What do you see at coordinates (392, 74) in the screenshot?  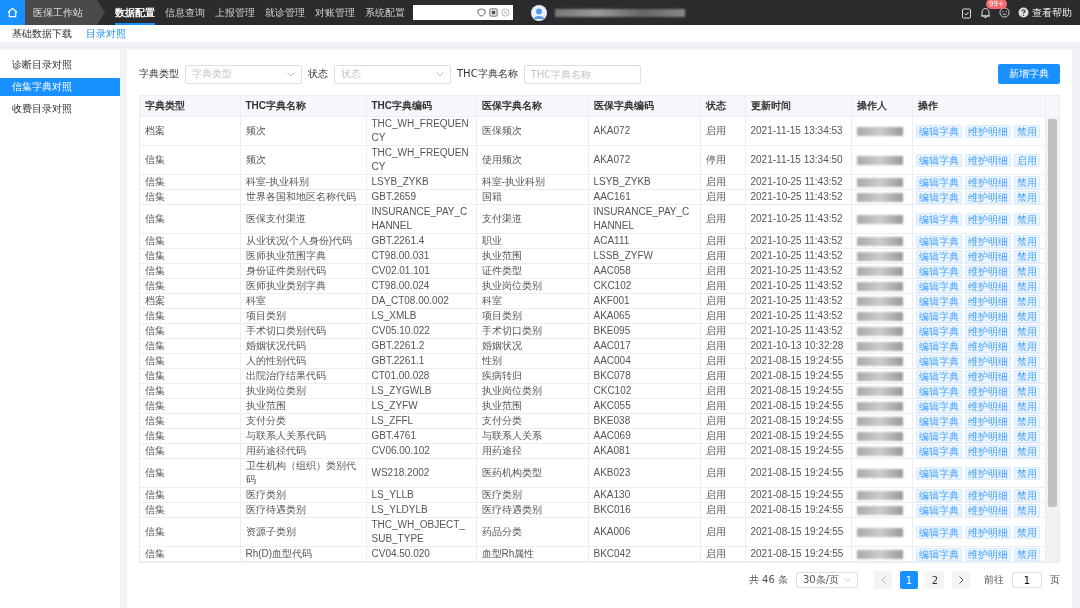 I see `select-field: 状态` at bounding box center [392, 74].